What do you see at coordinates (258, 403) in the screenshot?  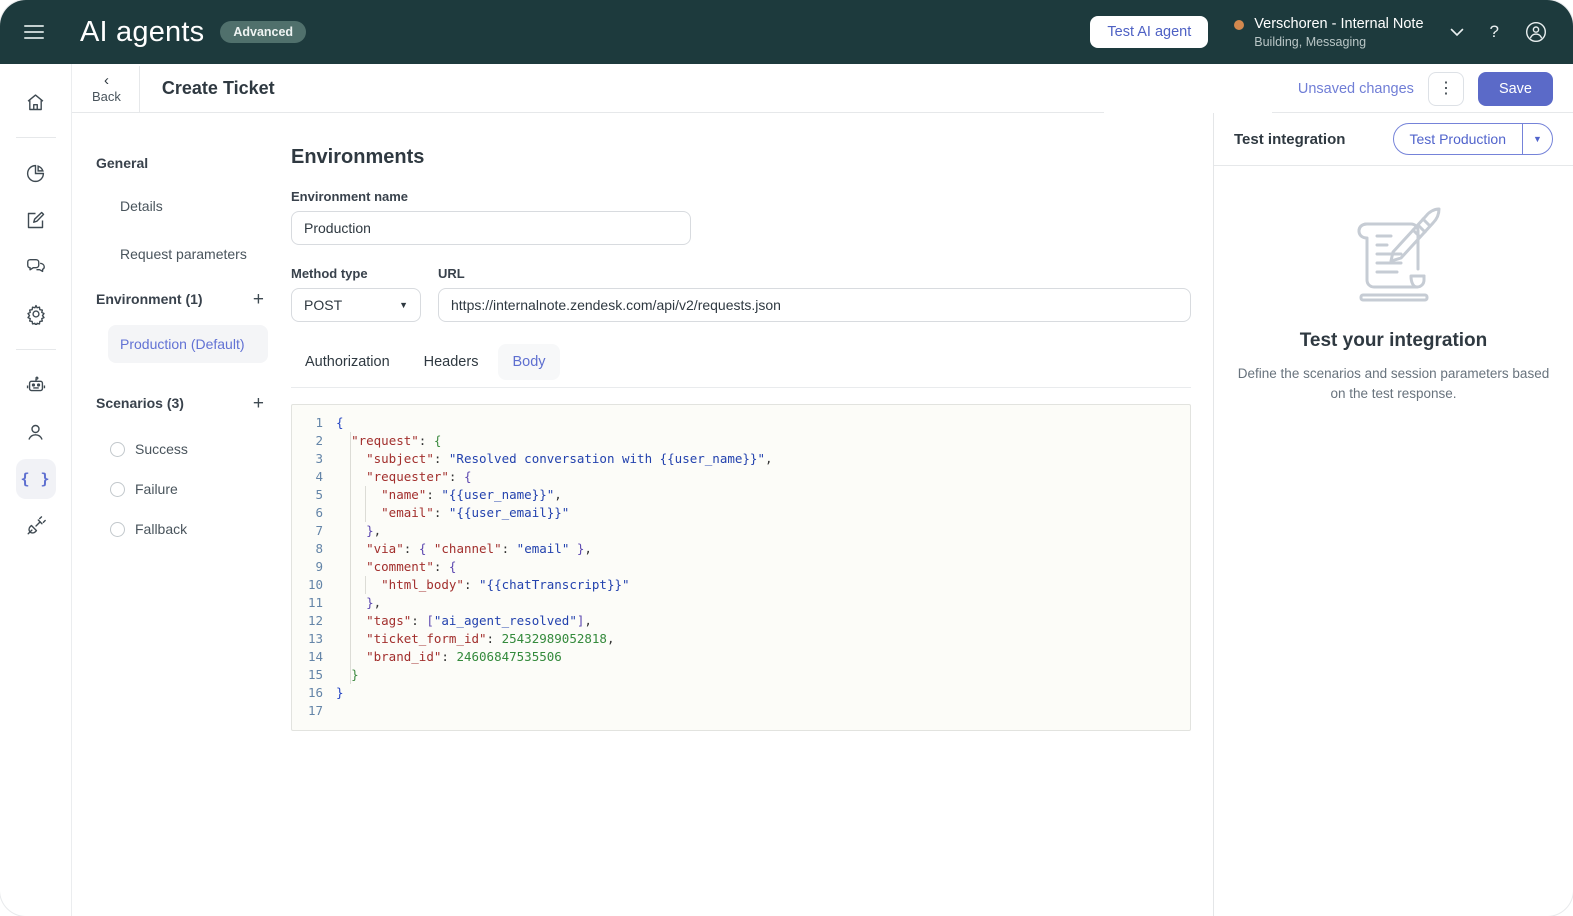 I see `add-scenario-button: +` at bounding box center [258, 403].